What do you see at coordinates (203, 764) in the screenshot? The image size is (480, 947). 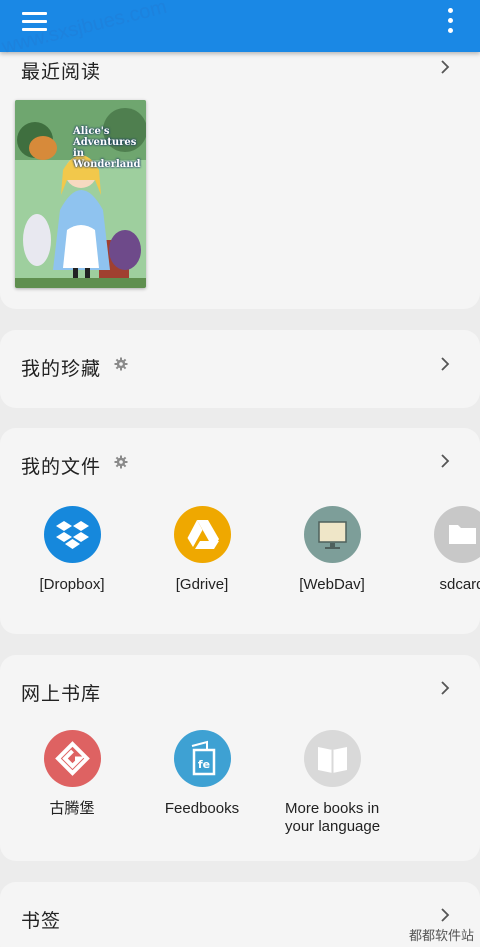 I see `svg-text: fe` at bounding box center [203, 764].